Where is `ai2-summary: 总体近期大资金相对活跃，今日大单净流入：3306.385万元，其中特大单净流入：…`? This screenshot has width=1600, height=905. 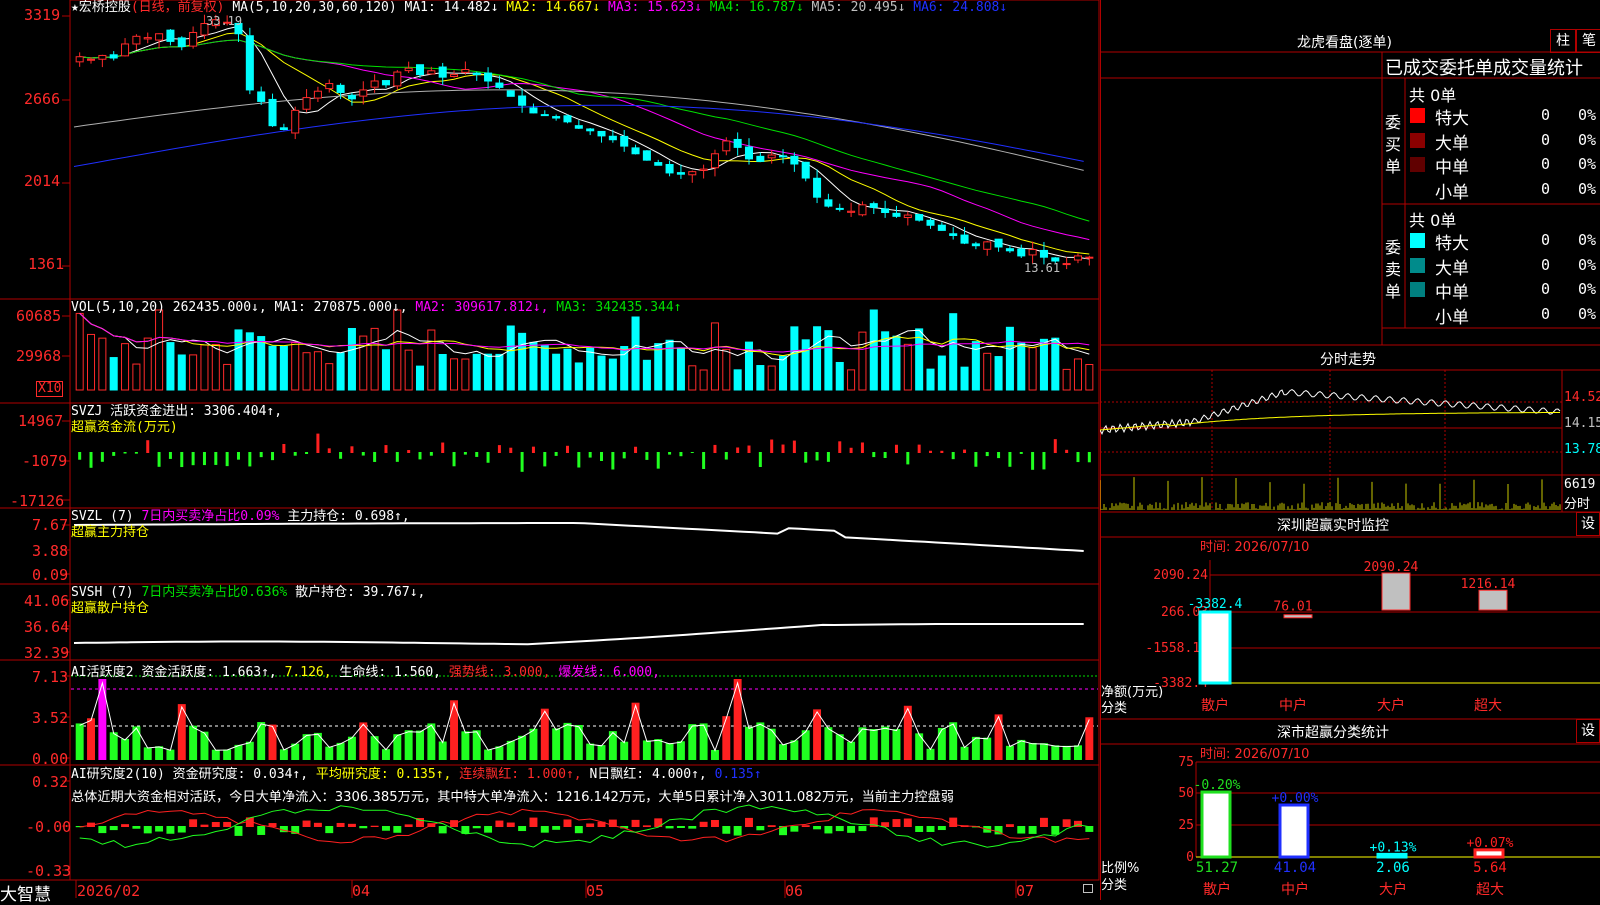
ai2-summary: 总体近期大资金相对活跃，今日大单净流入：3306.385万元，其中特大单净流入：… is located at coordinates (512, 797).